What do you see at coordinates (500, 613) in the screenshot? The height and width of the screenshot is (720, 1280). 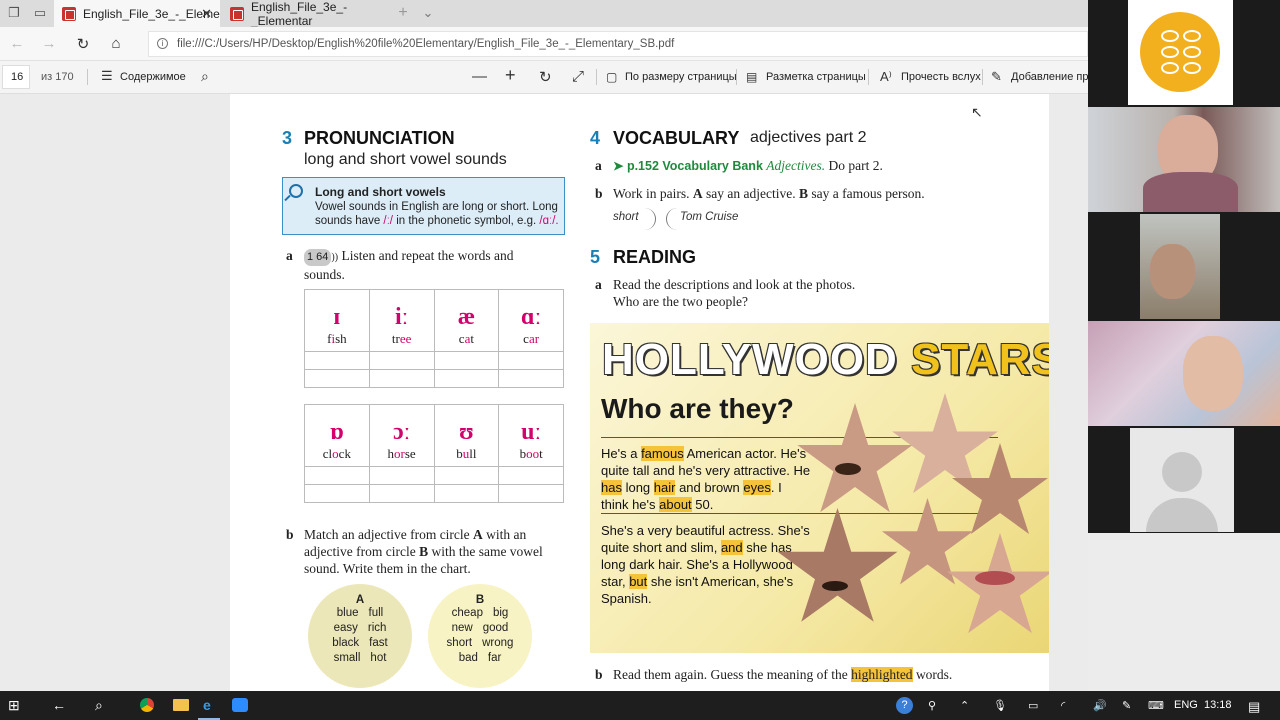 I see `adjective: big` at bounding box center [500, 613].